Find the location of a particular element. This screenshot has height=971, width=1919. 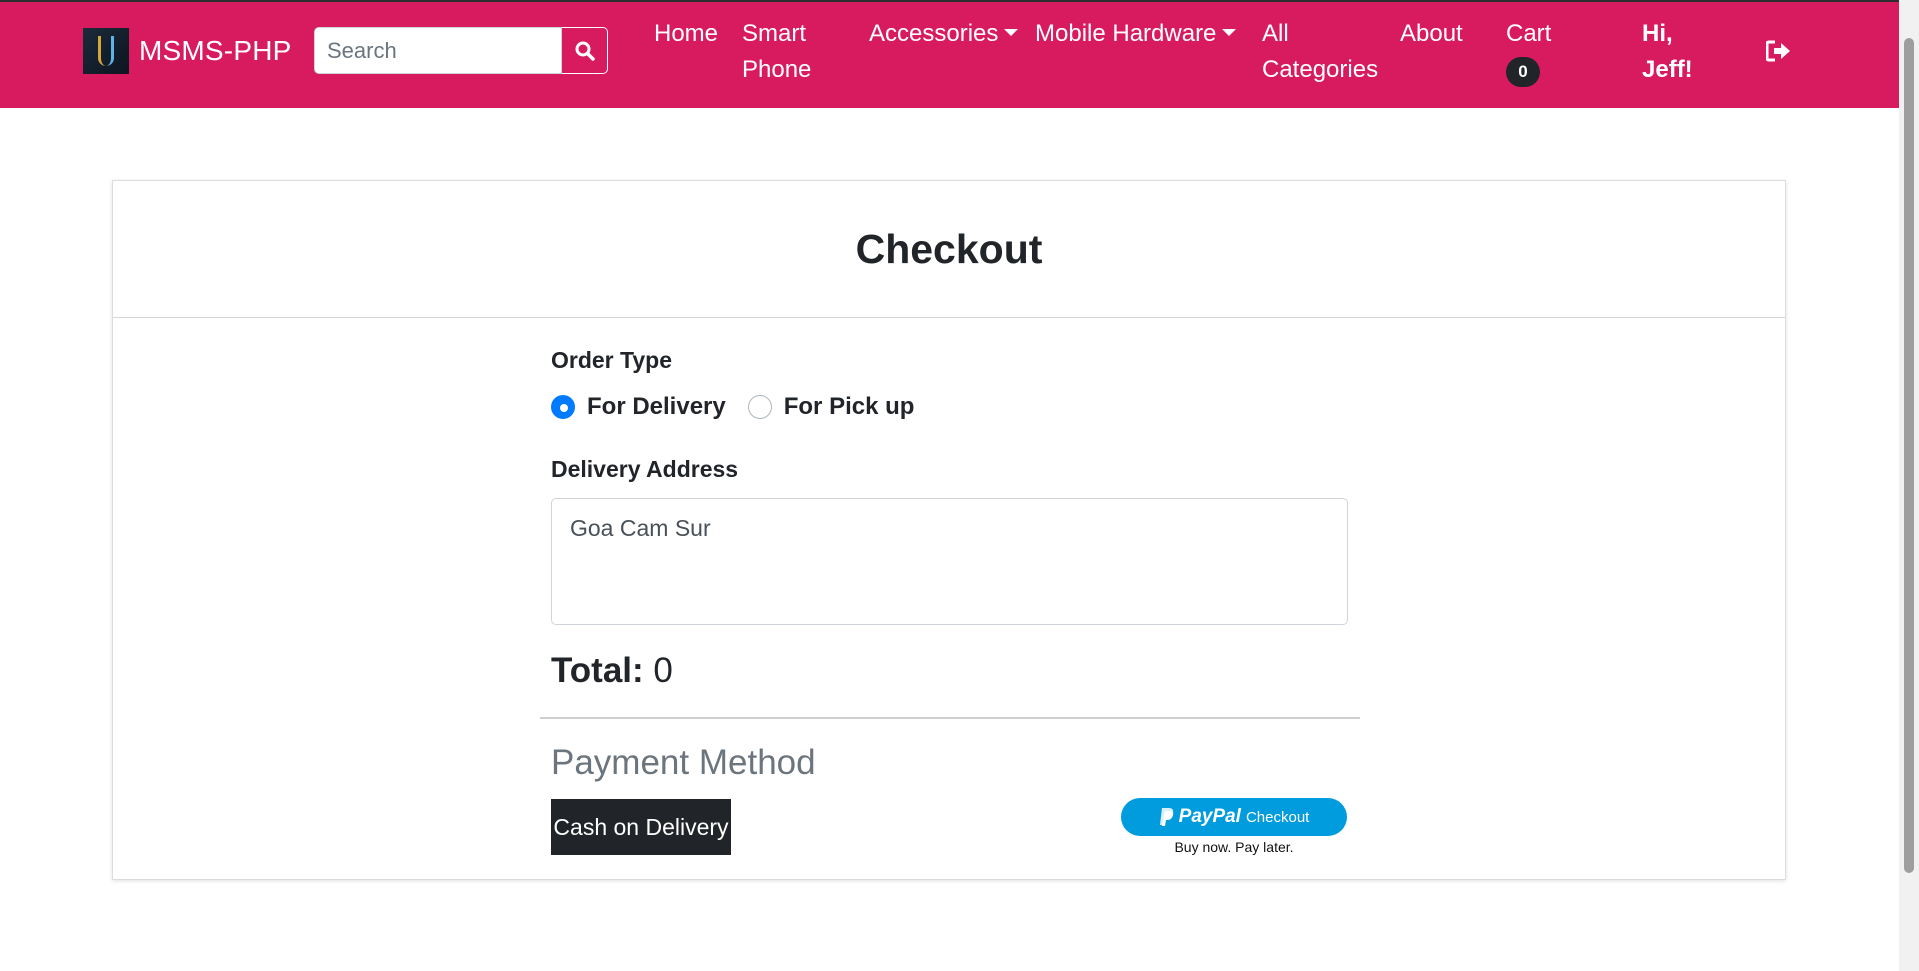

search-button is located at coordinates (585, 50).